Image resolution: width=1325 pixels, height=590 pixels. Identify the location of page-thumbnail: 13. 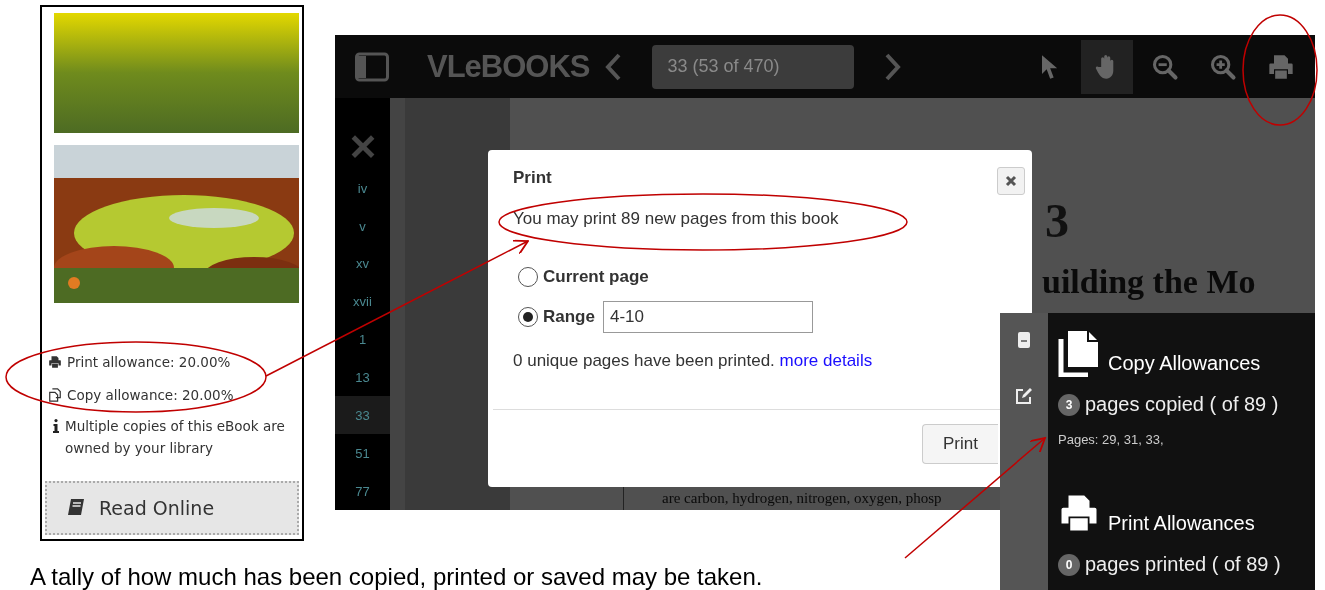
(362, 377).